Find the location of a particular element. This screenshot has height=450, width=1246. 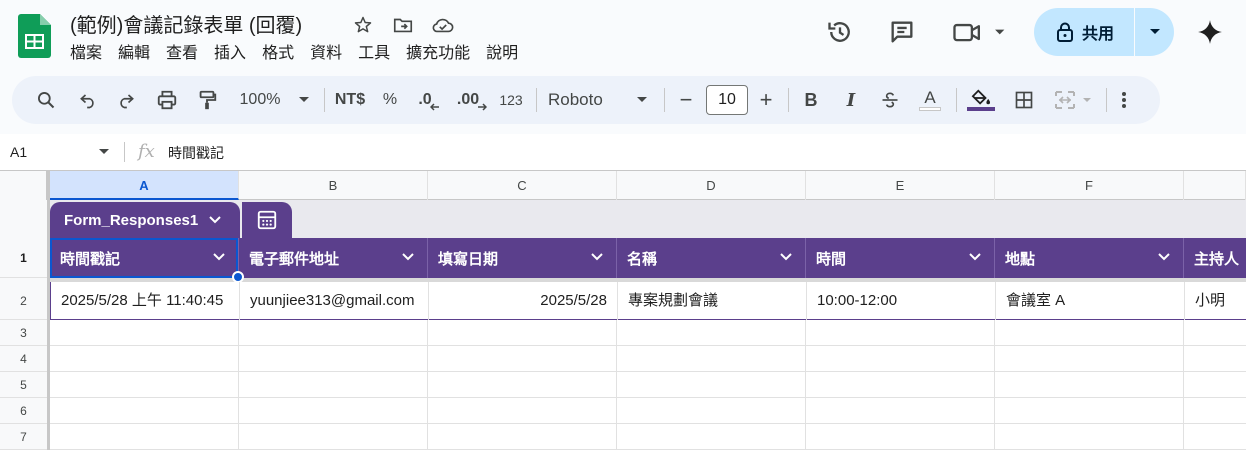

table-calculator-icon is located at coordinates (267, 220).